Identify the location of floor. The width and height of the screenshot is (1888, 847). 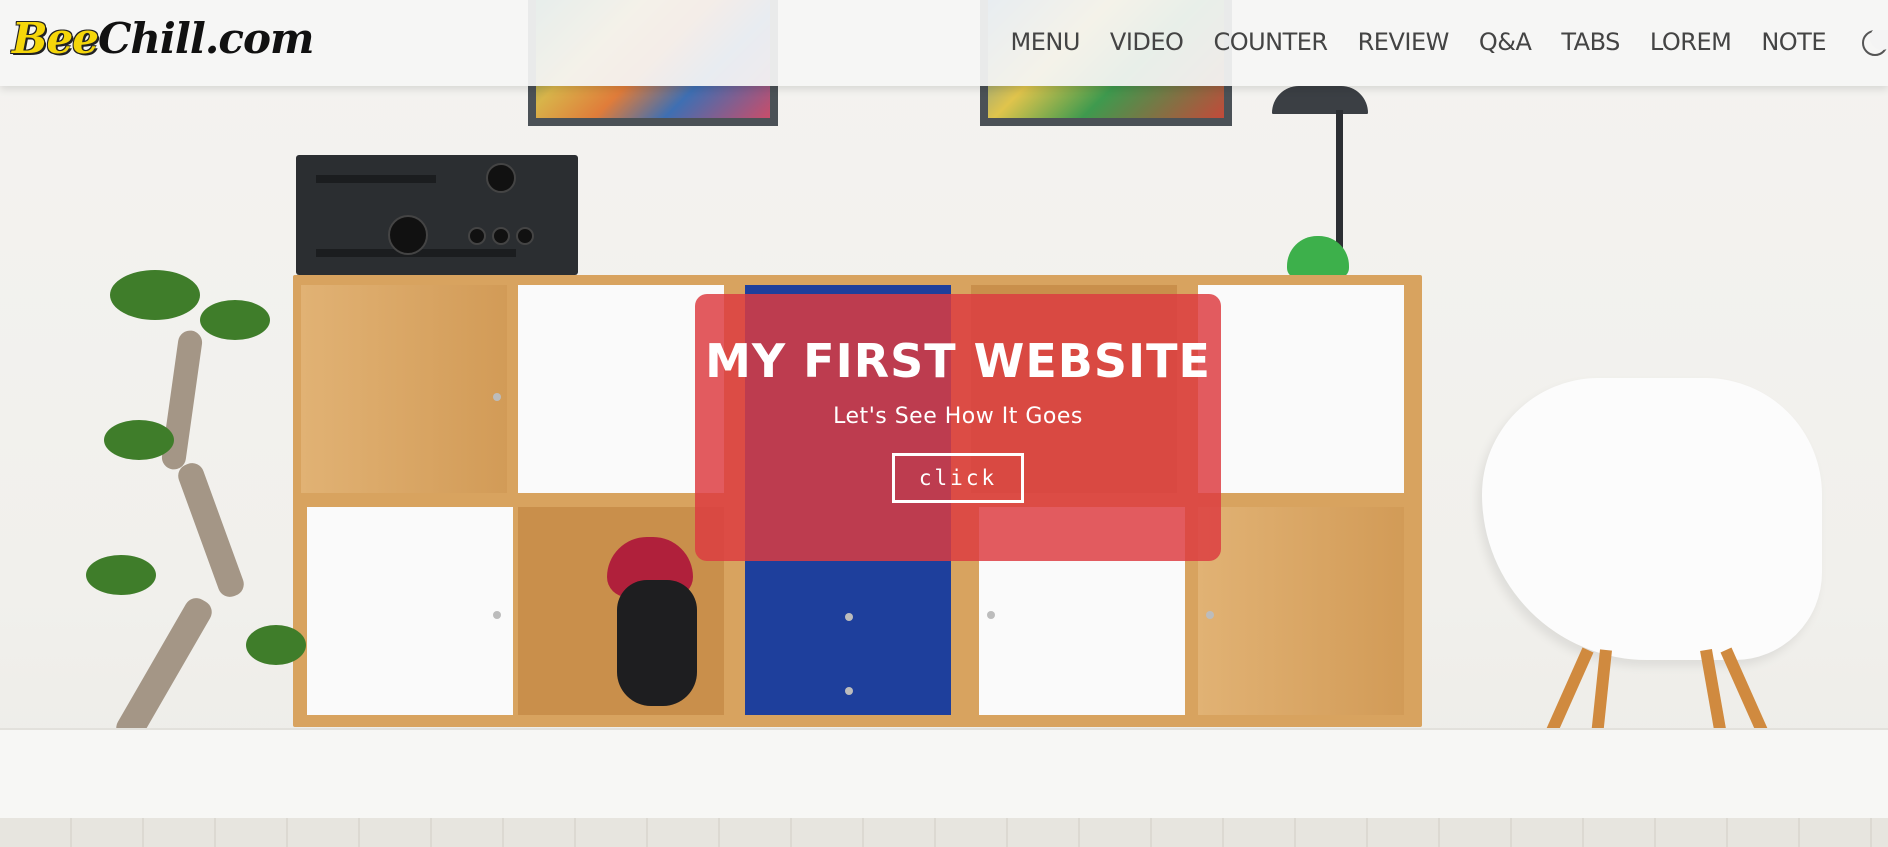
(944, 832).